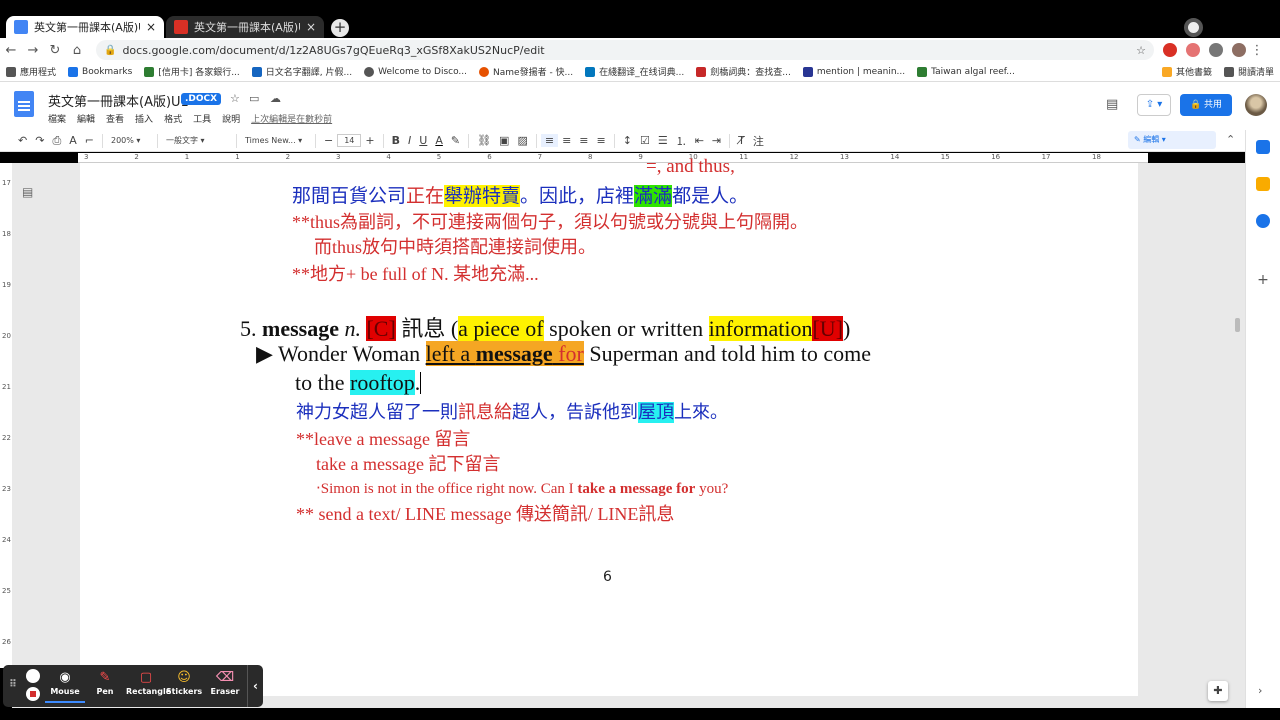  I want to click on pause-icon, so click(33, 676).